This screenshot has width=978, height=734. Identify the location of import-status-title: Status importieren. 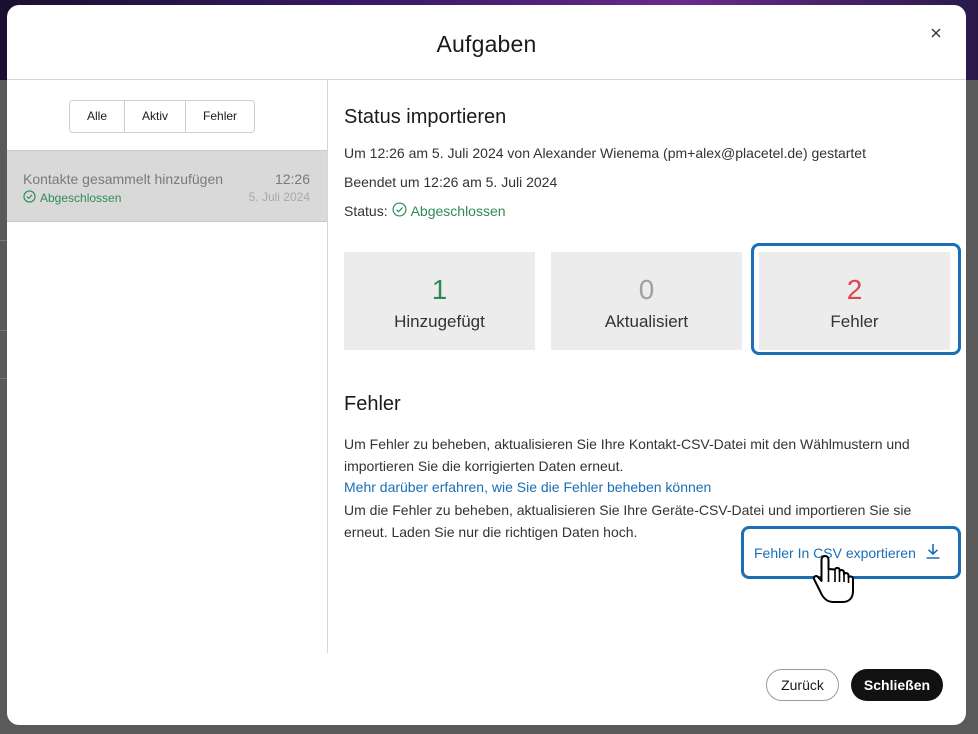
(425, 117).